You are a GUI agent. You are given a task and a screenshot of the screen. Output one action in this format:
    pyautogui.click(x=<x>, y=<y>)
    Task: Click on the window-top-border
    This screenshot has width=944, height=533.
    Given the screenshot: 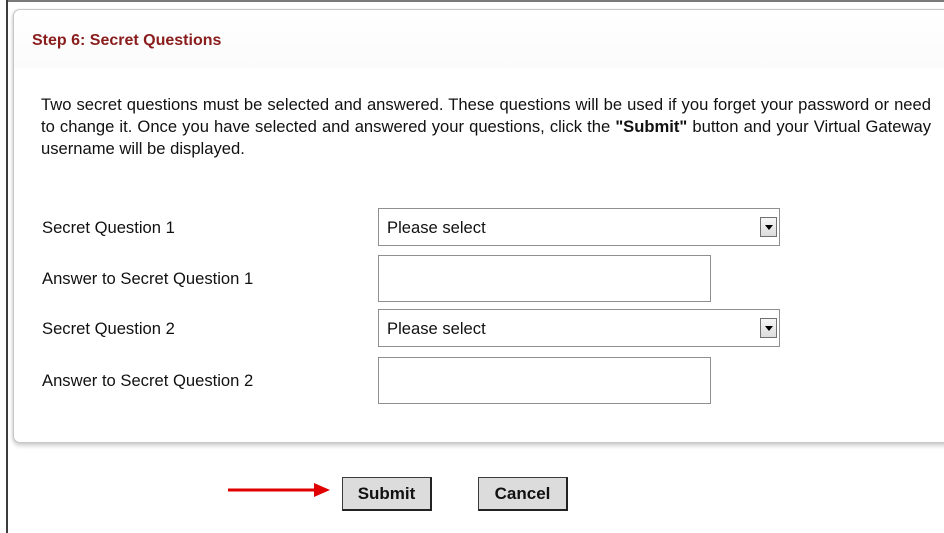 What is the action you would take?
    pyautogui.click(x=475, y=1)
    